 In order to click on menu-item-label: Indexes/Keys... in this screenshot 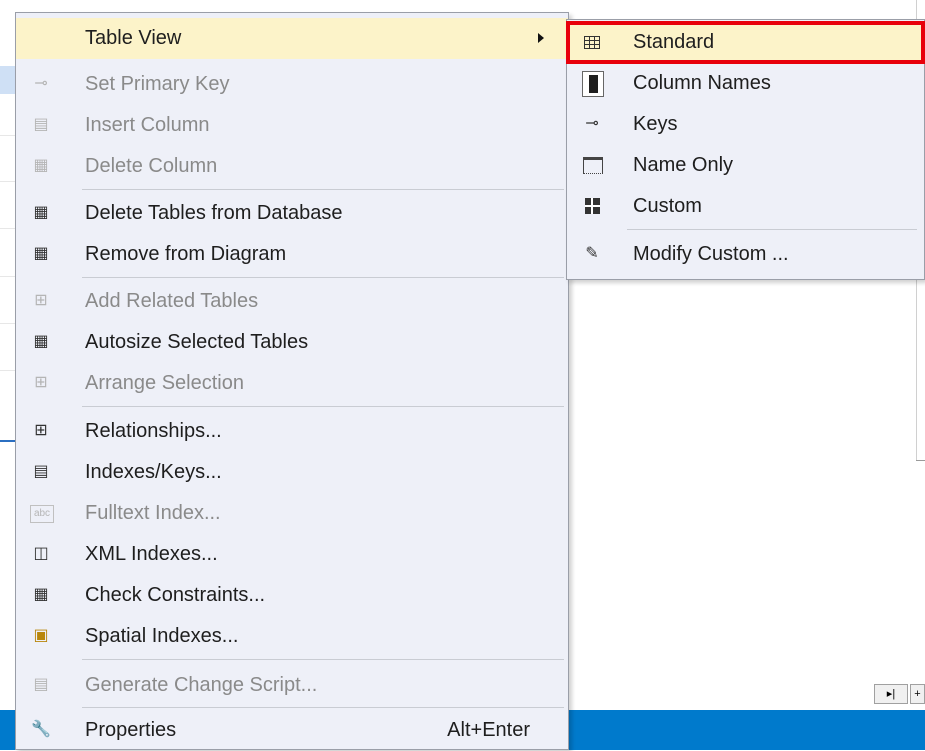, I will do `click(153, 472)`.